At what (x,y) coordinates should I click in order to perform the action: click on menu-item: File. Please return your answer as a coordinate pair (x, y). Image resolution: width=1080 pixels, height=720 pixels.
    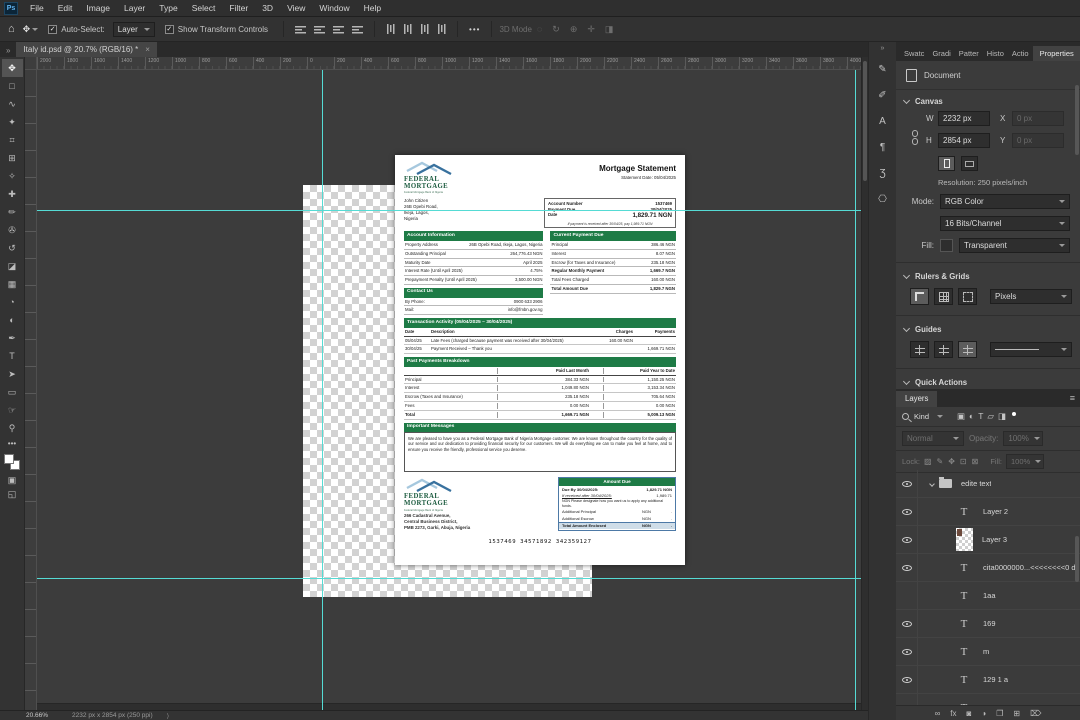
    Looking at the image, I should click on (37, 8).